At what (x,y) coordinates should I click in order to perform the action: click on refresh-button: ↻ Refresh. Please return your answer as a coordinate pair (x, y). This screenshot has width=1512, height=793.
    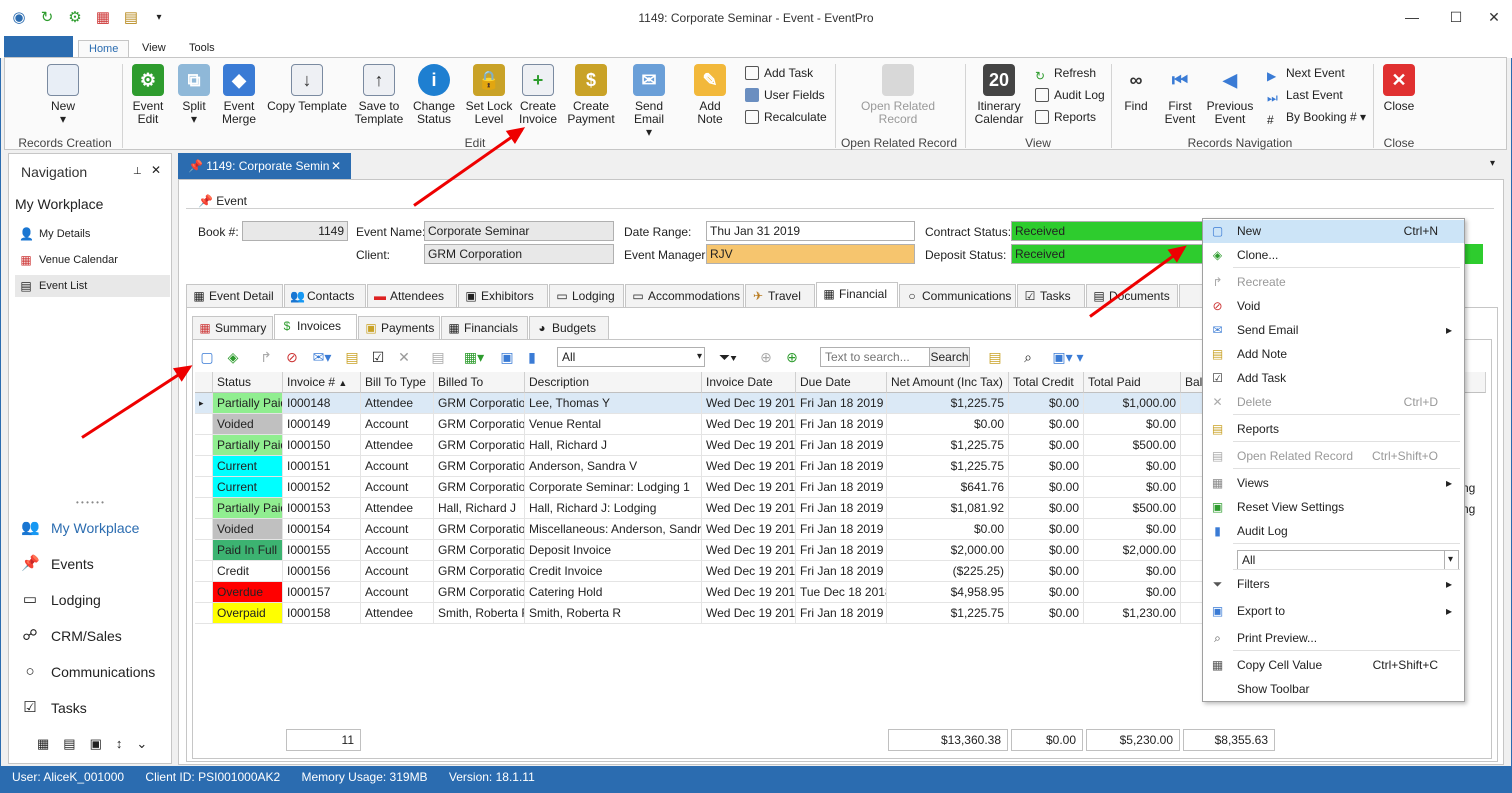
    Looking at the image, I should click on (1065, 74).